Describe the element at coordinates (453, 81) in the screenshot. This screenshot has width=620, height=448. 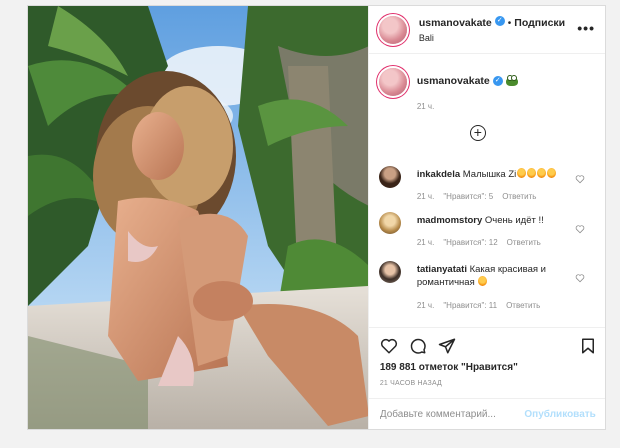
I see `caption-username-text: usmanovakate` at that location.